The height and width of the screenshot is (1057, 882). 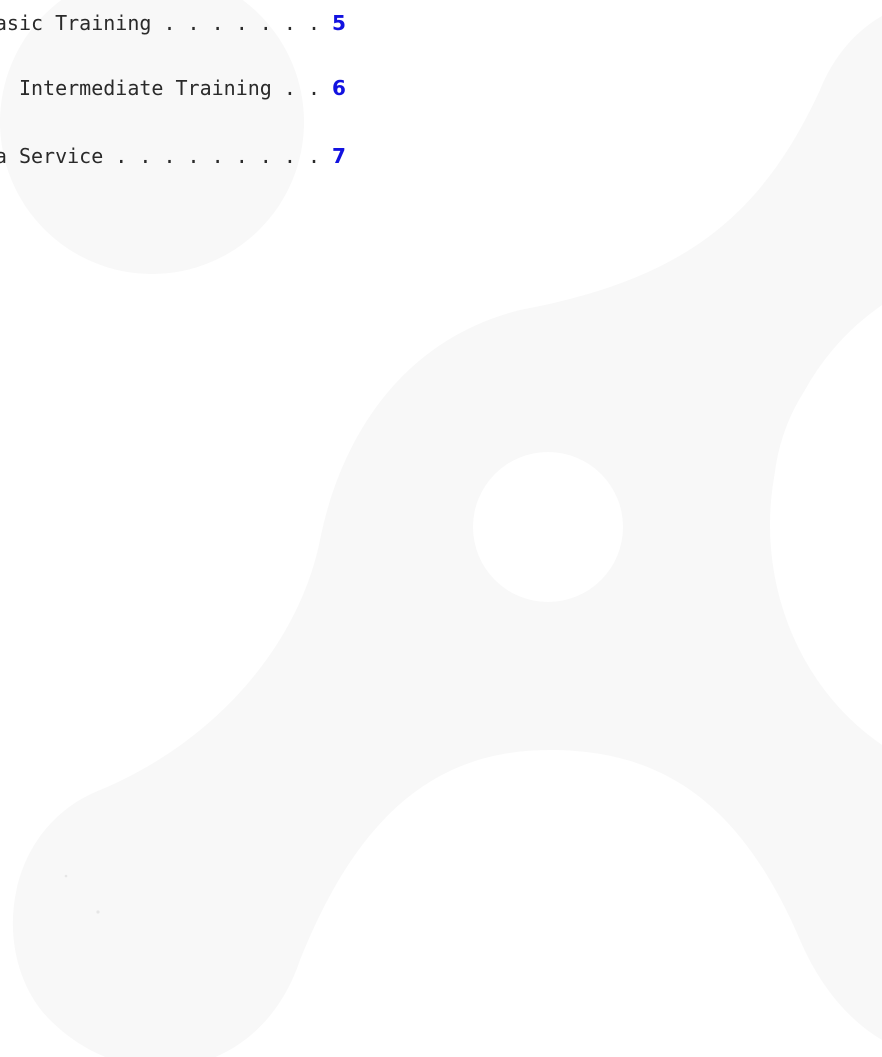 I want to click on toc-entry-label: as a Service . . . . . . . . ., so click(x=160, y=156).